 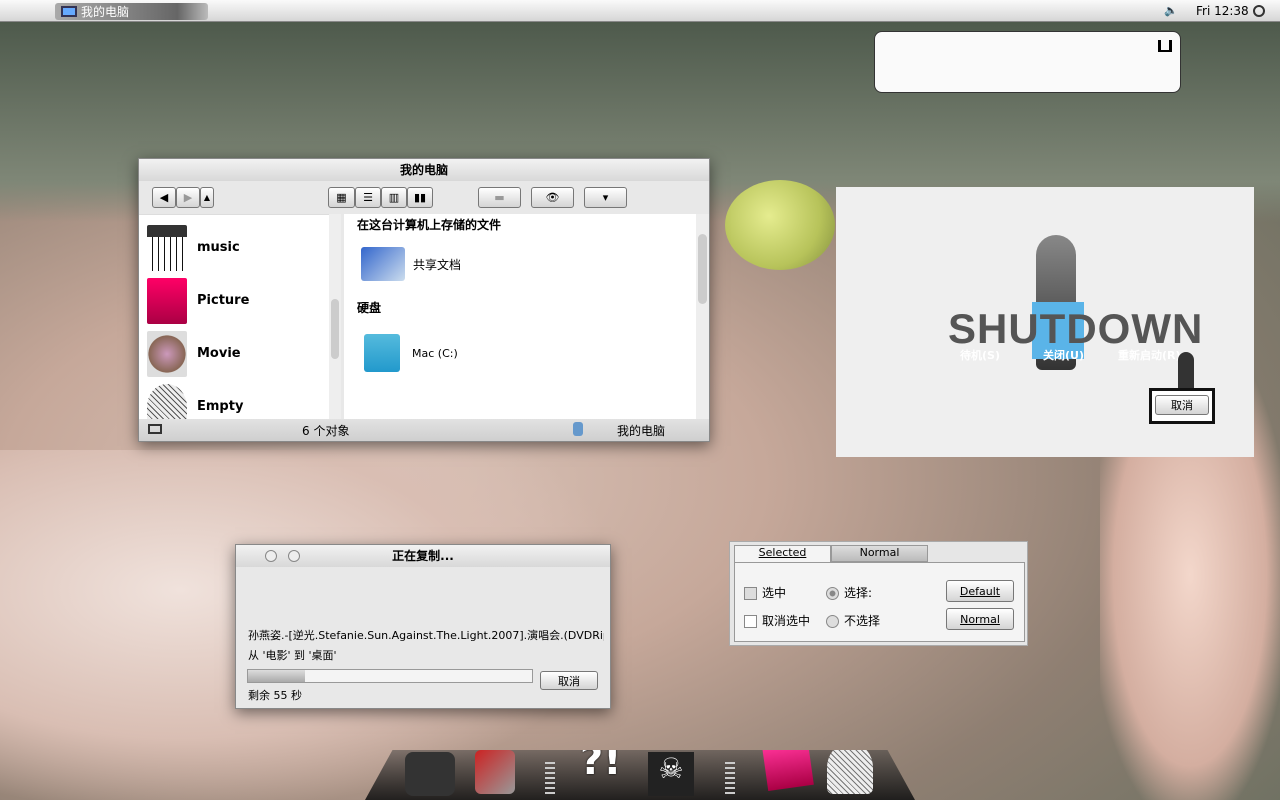 I want to click on restart-button: 重新启动(R), so click(x=1149, y=355).